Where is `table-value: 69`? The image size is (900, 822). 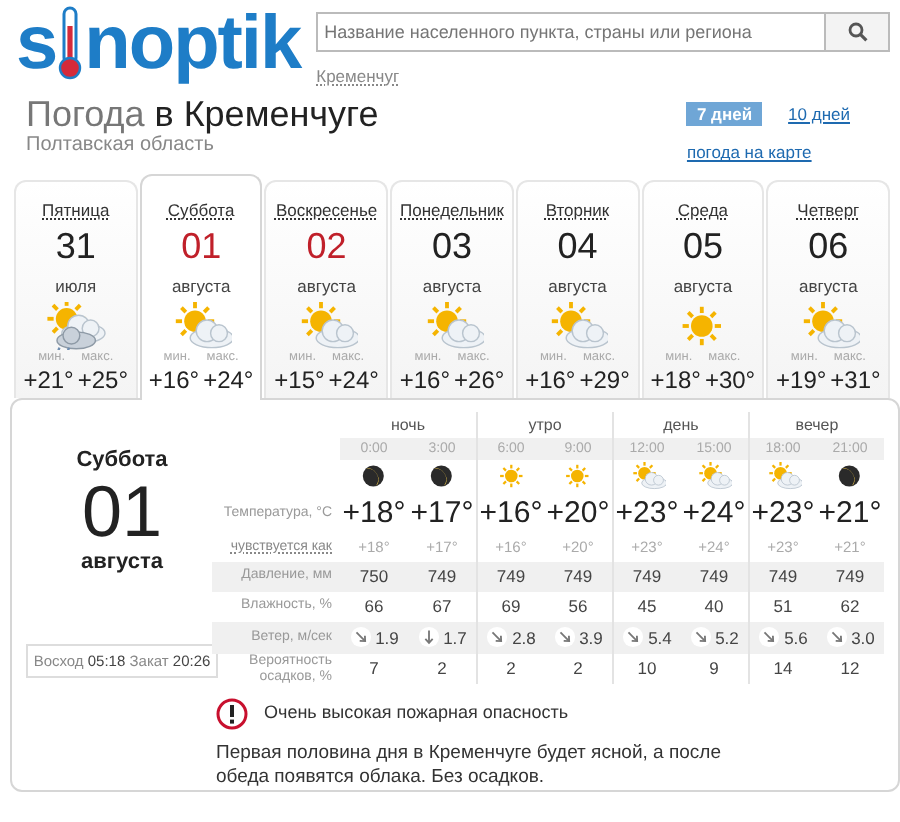
table-value: 69 is located at coordinates (511, 606).